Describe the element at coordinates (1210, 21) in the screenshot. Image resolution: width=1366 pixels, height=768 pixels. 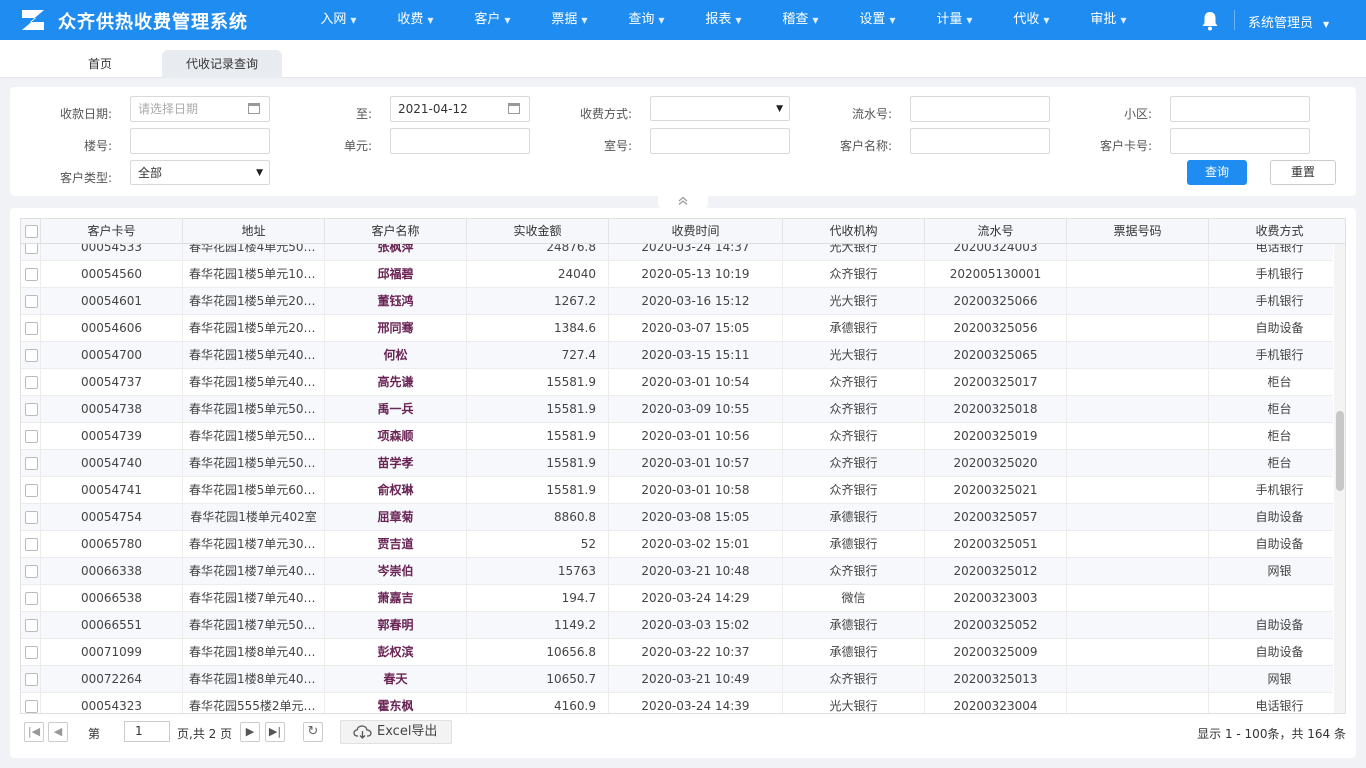
I see `bell-icon` at that location.